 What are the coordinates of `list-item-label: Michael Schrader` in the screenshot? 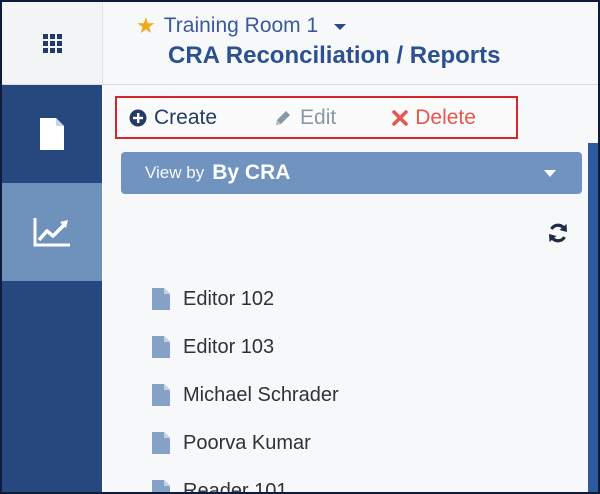 It's located at (261, 394).